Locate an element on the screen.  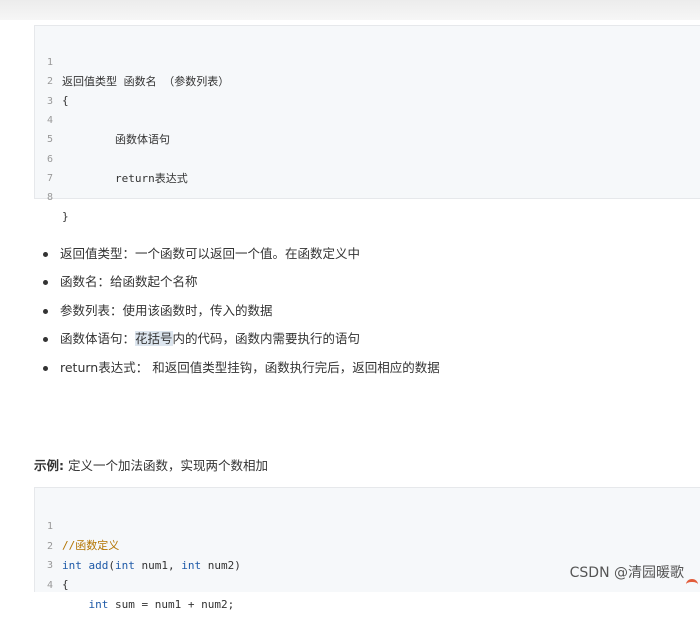
code-text: } is located at coordinates (65, 216).